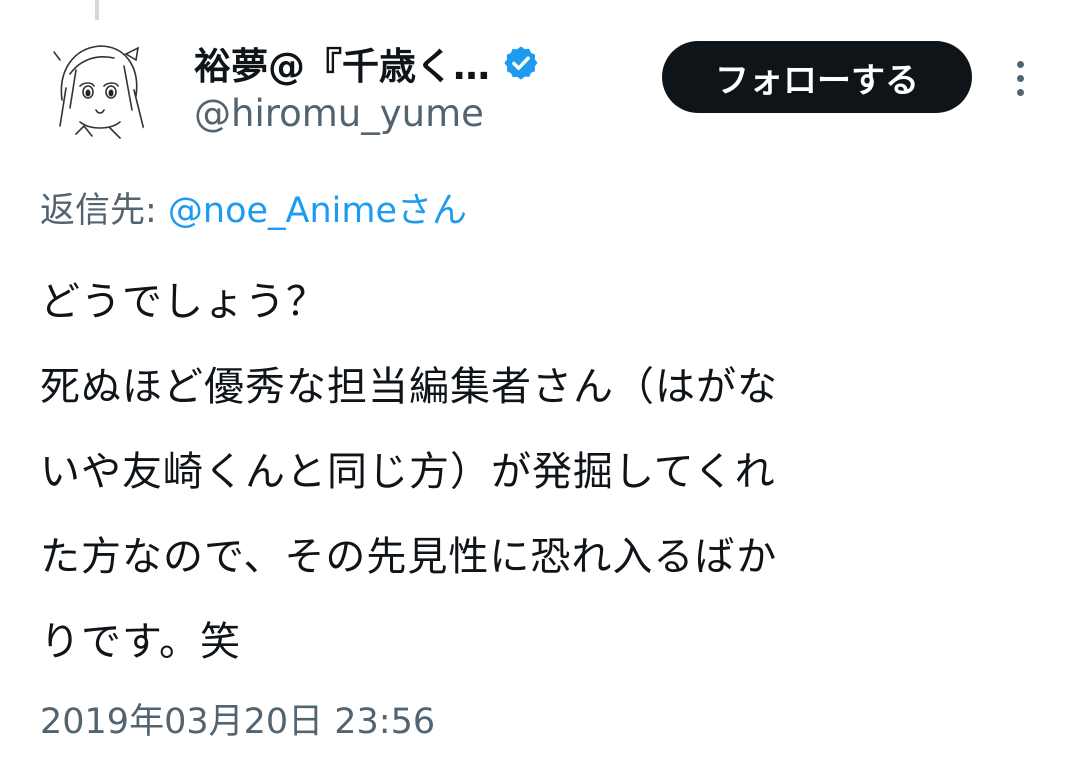  Describe the element at coordinates (104, 211) in the screenshot. I see `reply-to-prefix: 返信先:` at that location.